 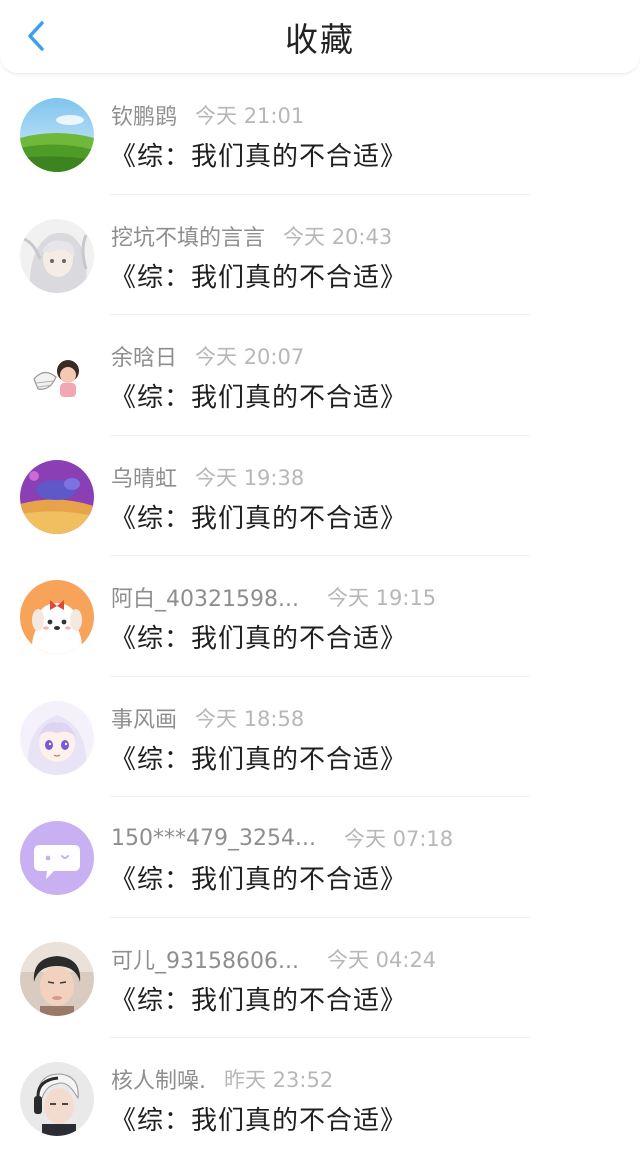 What do you see at coordinates (250, 116) in the screenshot?
I see `timestamp: 今天 21:01` at bounding box center [250, 116].